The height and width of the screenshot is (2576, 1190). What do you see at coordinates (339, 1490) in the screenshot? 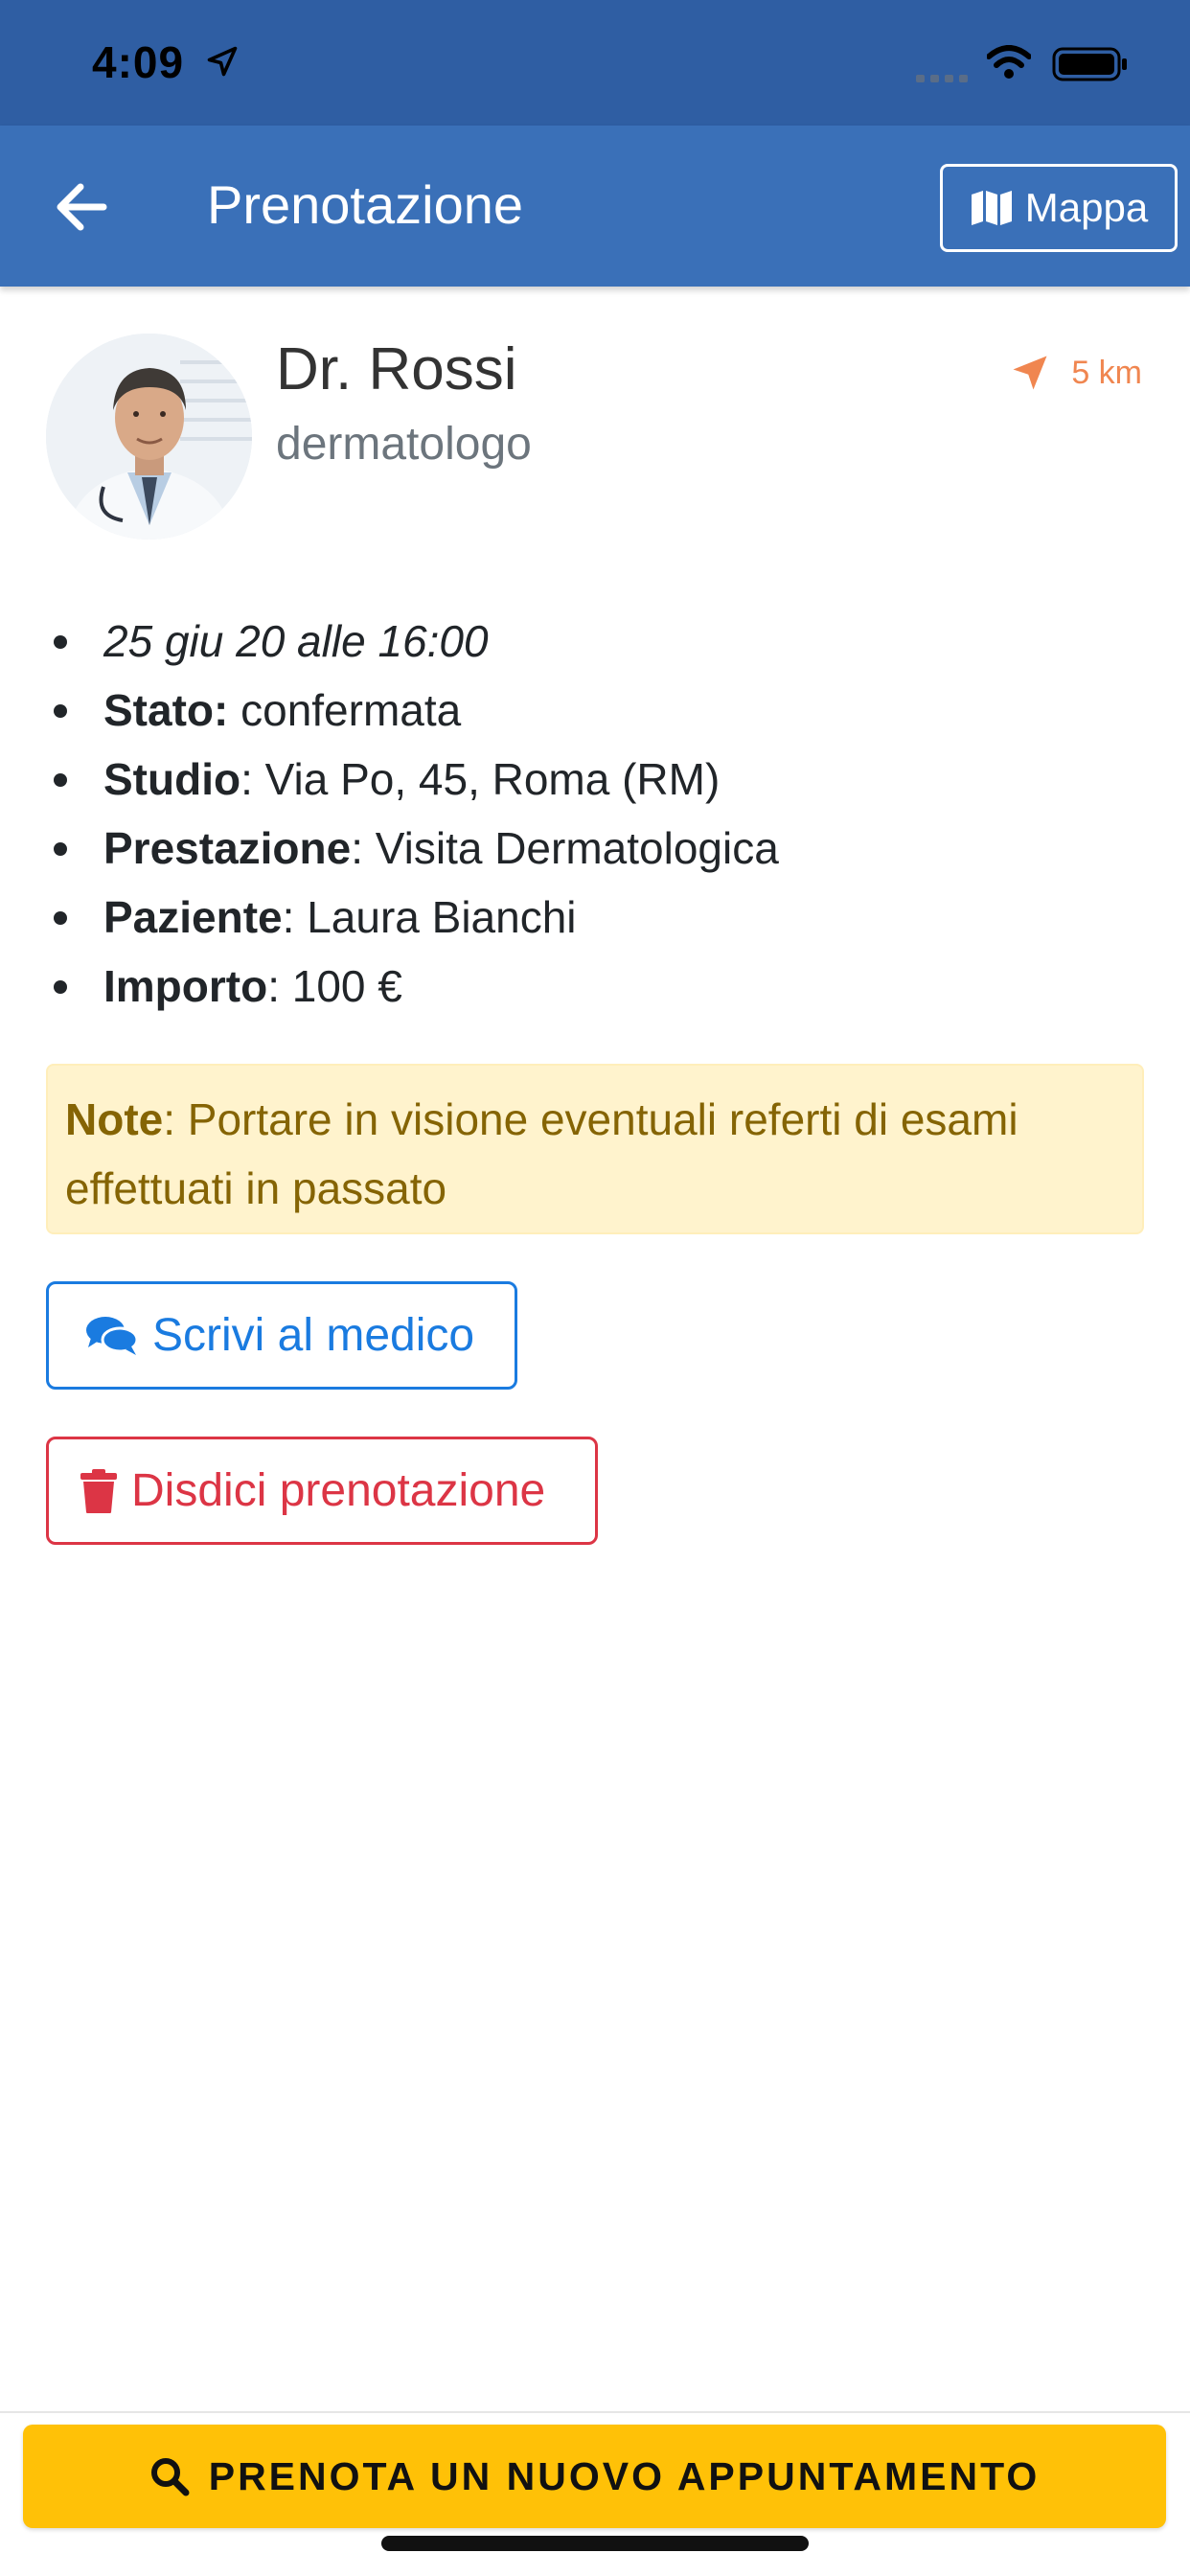
I see `cancel-booking-label: Disdici prenotazione` at bounding box center [339, 1490].